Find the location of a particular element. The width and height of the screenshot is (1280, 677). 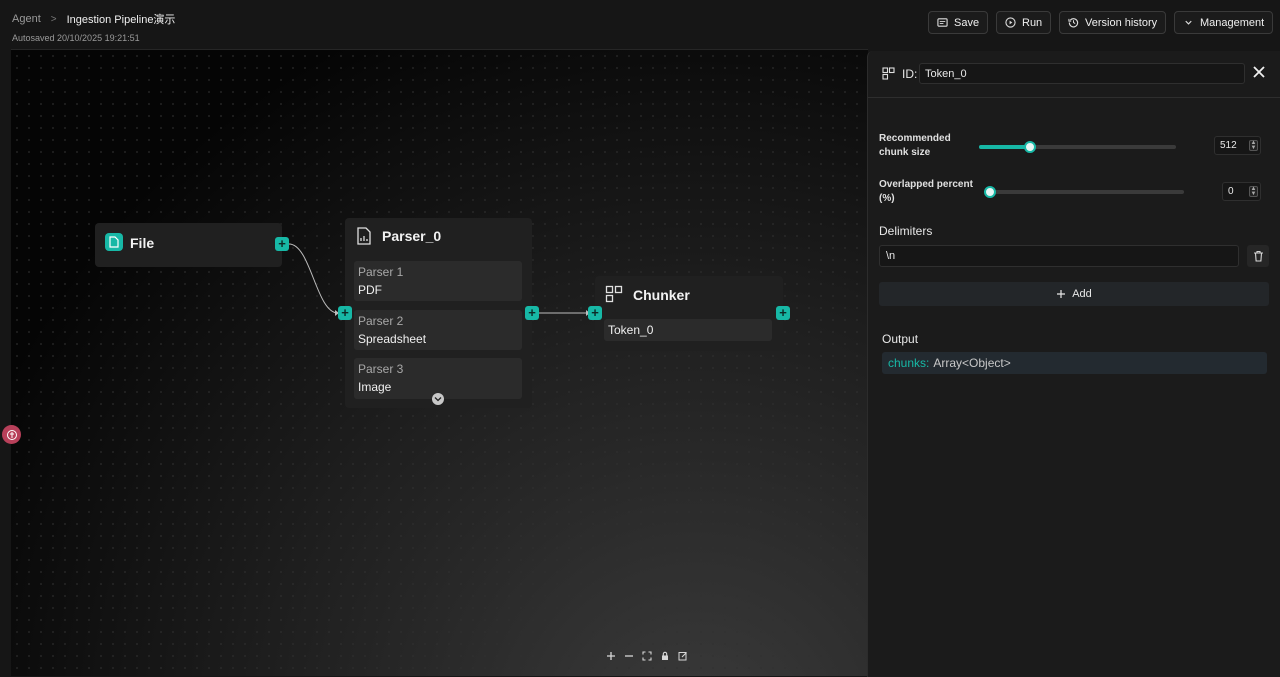

management-button: Management is located at coordinates (1224, 22).